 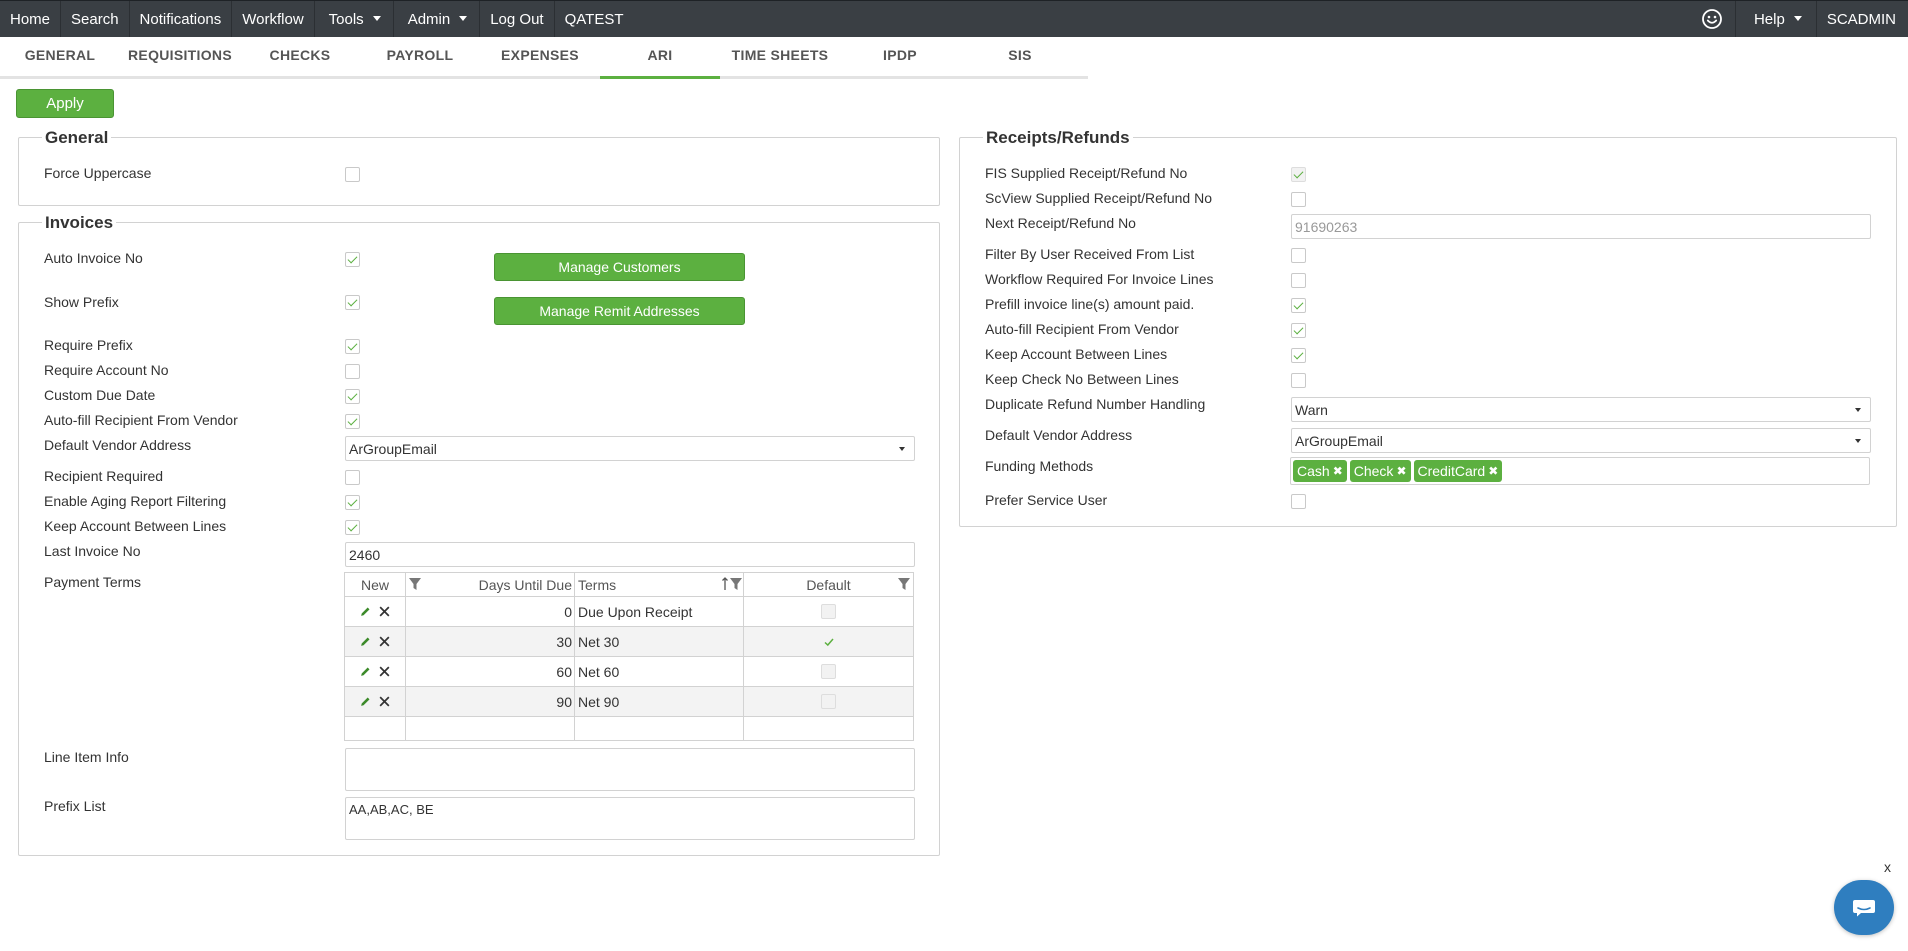 I want to click on enable-aging-checkbox, so click(x=352, y=502).